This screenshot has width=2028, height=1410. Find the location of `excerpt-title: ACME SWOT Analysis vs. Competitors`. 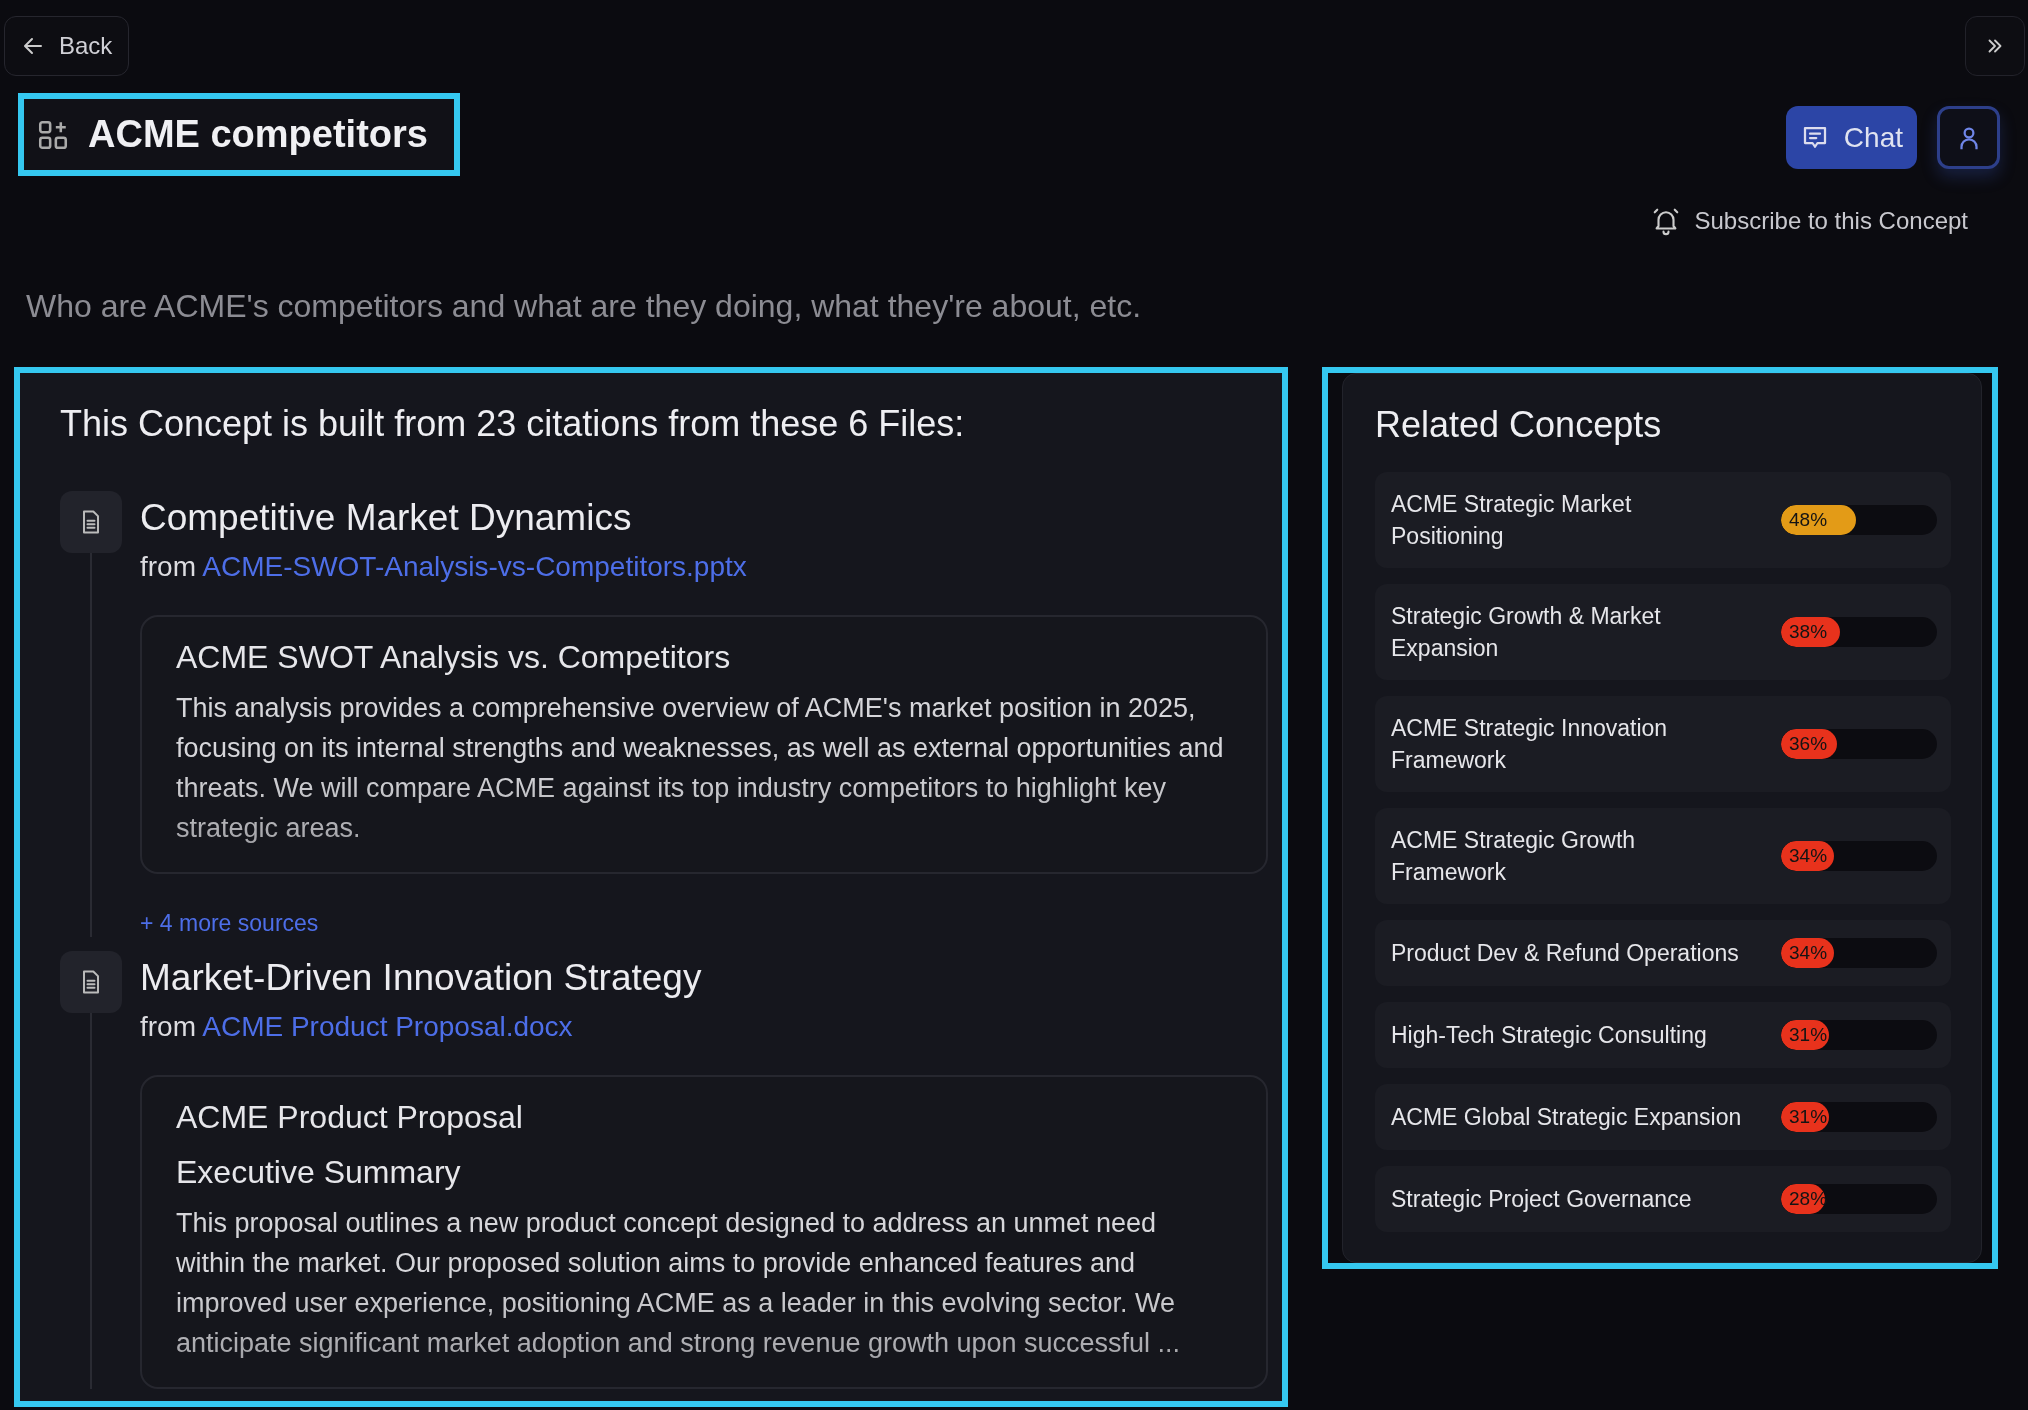

excerpt-title: ACME SWOT Analysis vs. Competitors is located at coordinates (454, 657).